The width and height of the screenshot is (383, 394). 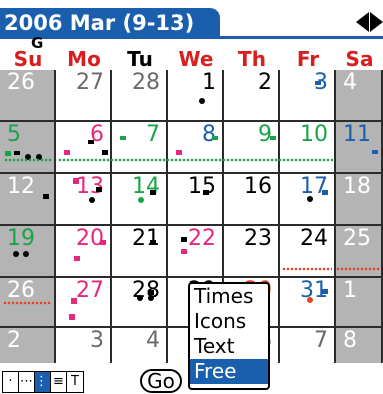 What do you see at coordinates (196, 252) in the screenshot?
I see `day-cell: 22` at bounding box center [196, 252].